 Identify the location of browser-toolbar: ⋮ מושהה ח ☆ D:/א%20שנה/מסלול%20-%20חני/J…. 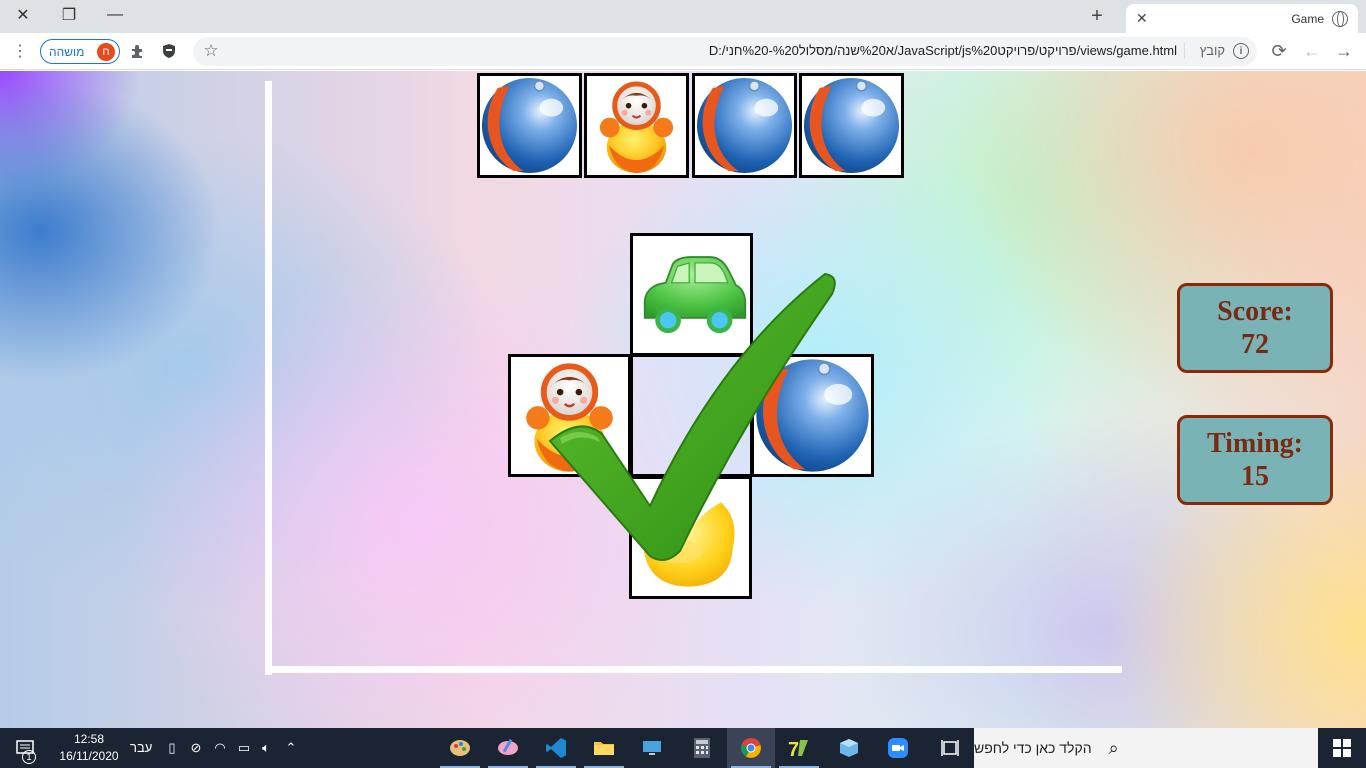
(683, 51).